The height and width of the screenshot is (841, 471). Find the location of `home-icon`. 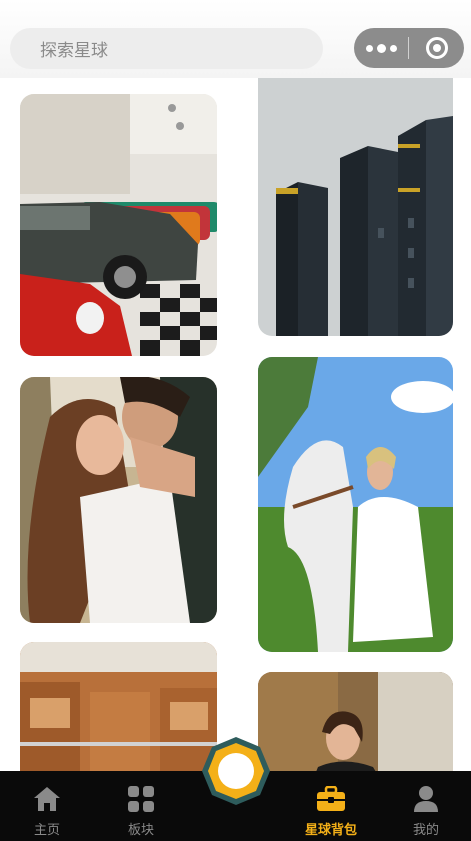

home-icon is located at coordinates (47, 799).